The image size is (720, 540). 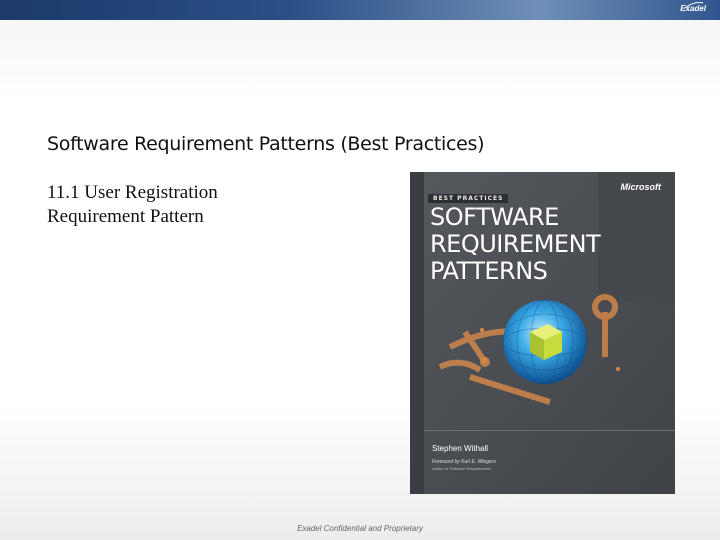 What do you see at coordinates (462, 468) in the screenshot?
I see `book-foreword-note: Author of Software Requirements` at bounding box center [462, 468].